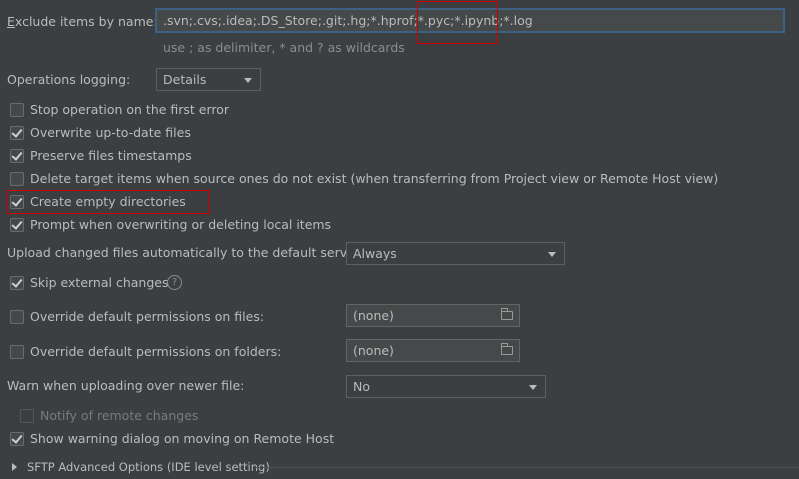 This screenshot has height=479, width=799. I want to click on exclude-label-mnemonic: E, so click(11, 21).